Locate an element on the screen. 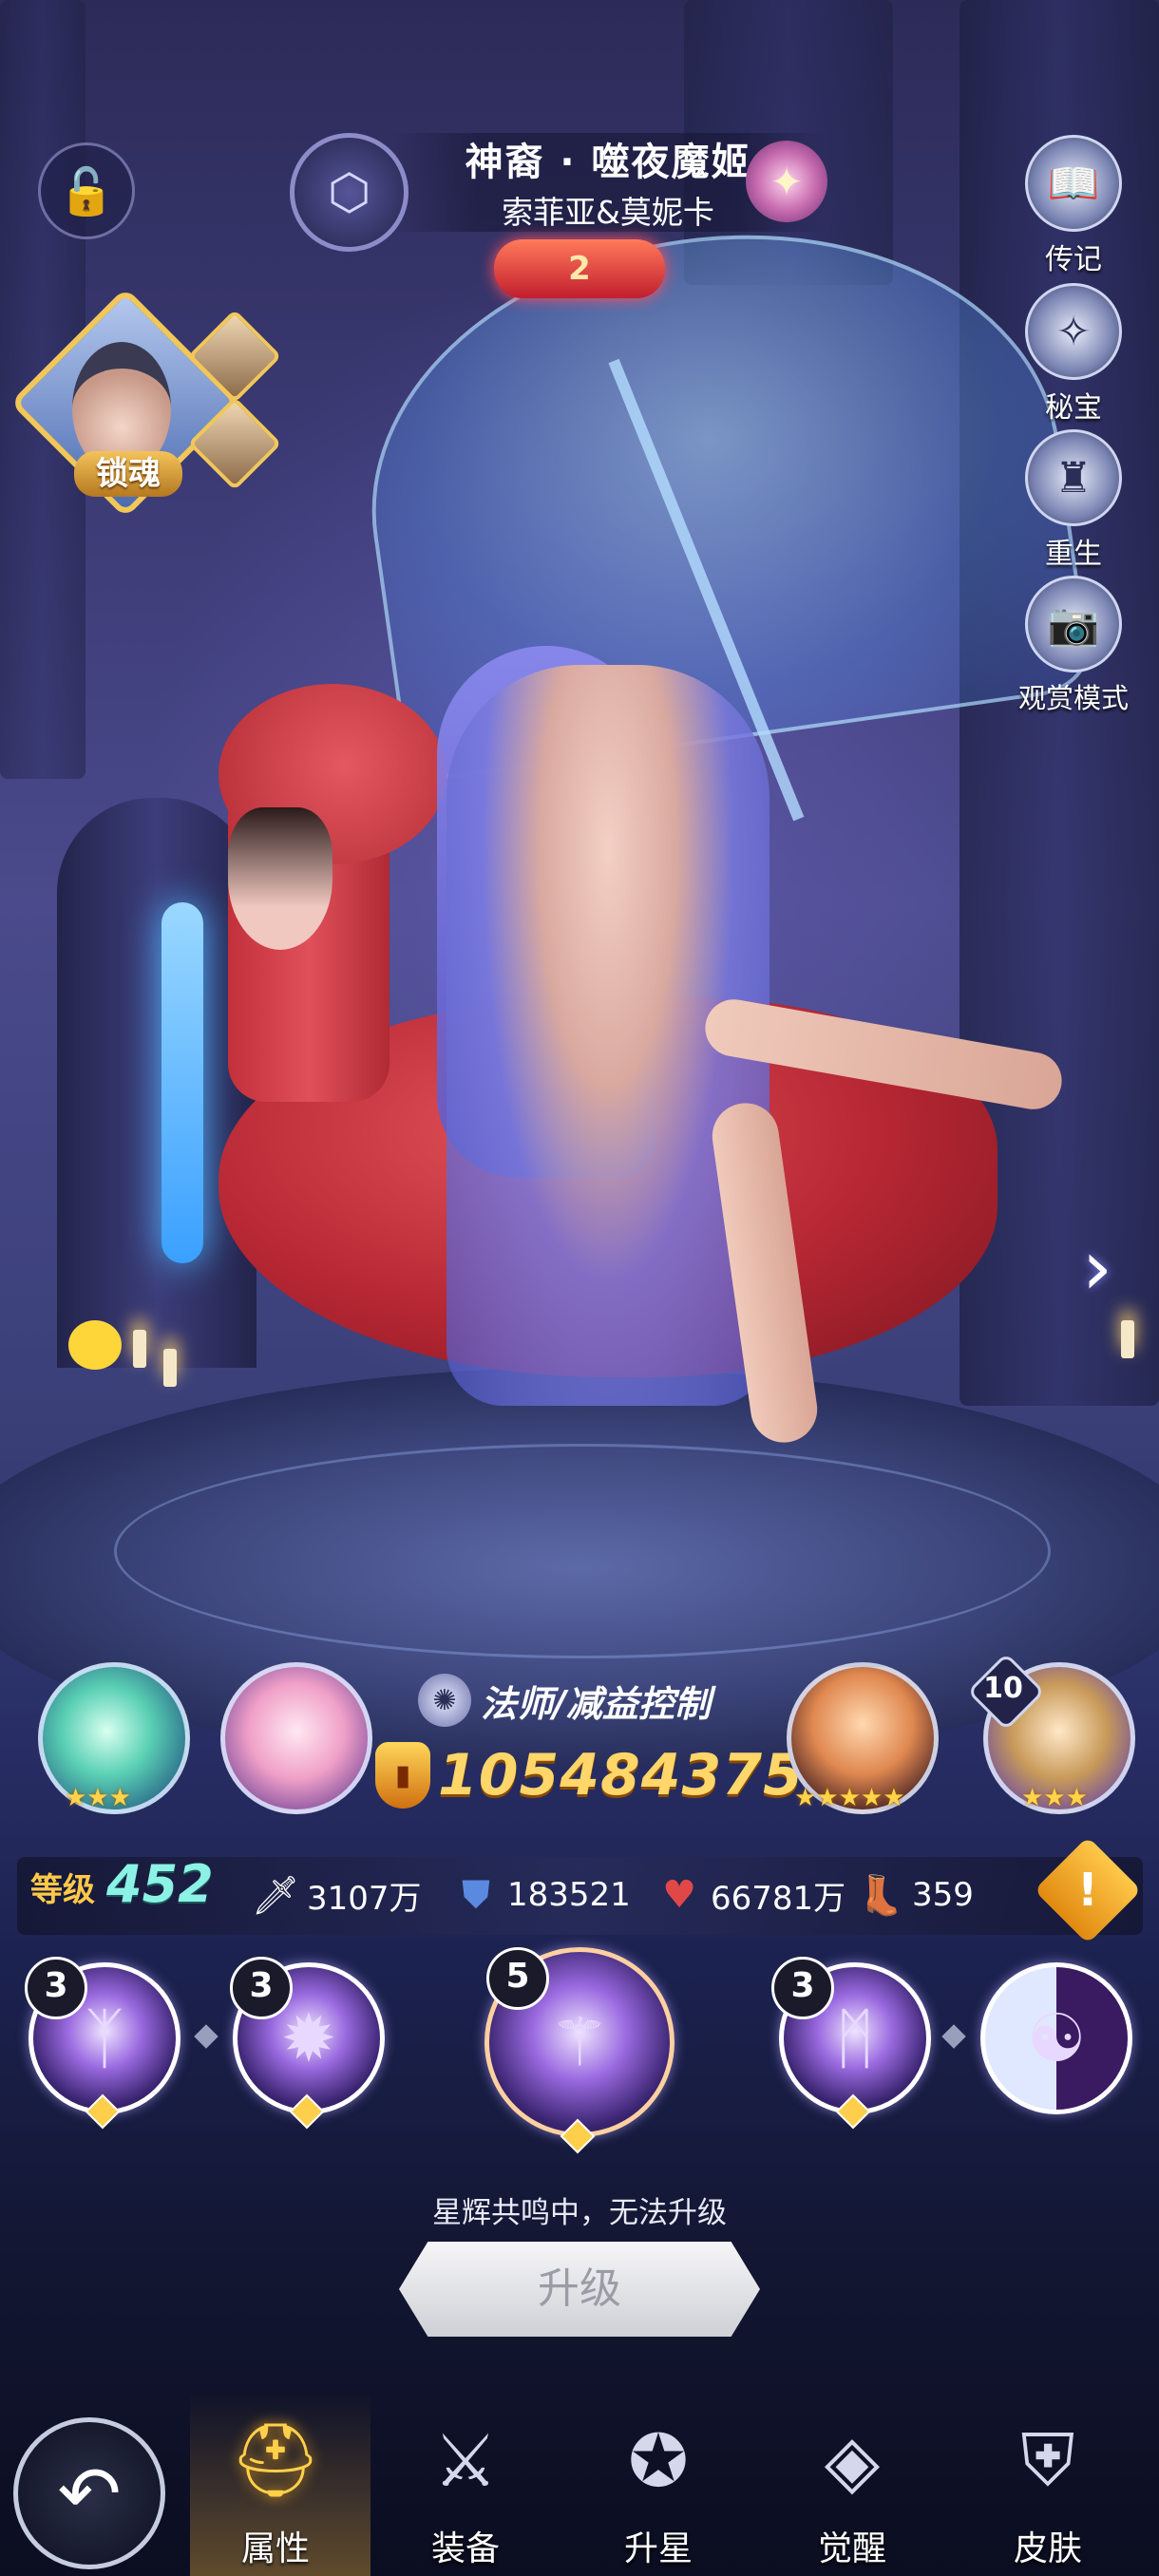 The image size is (1159, 2576). next-hero-arrow: › is located at coordinates (1097, 1268).